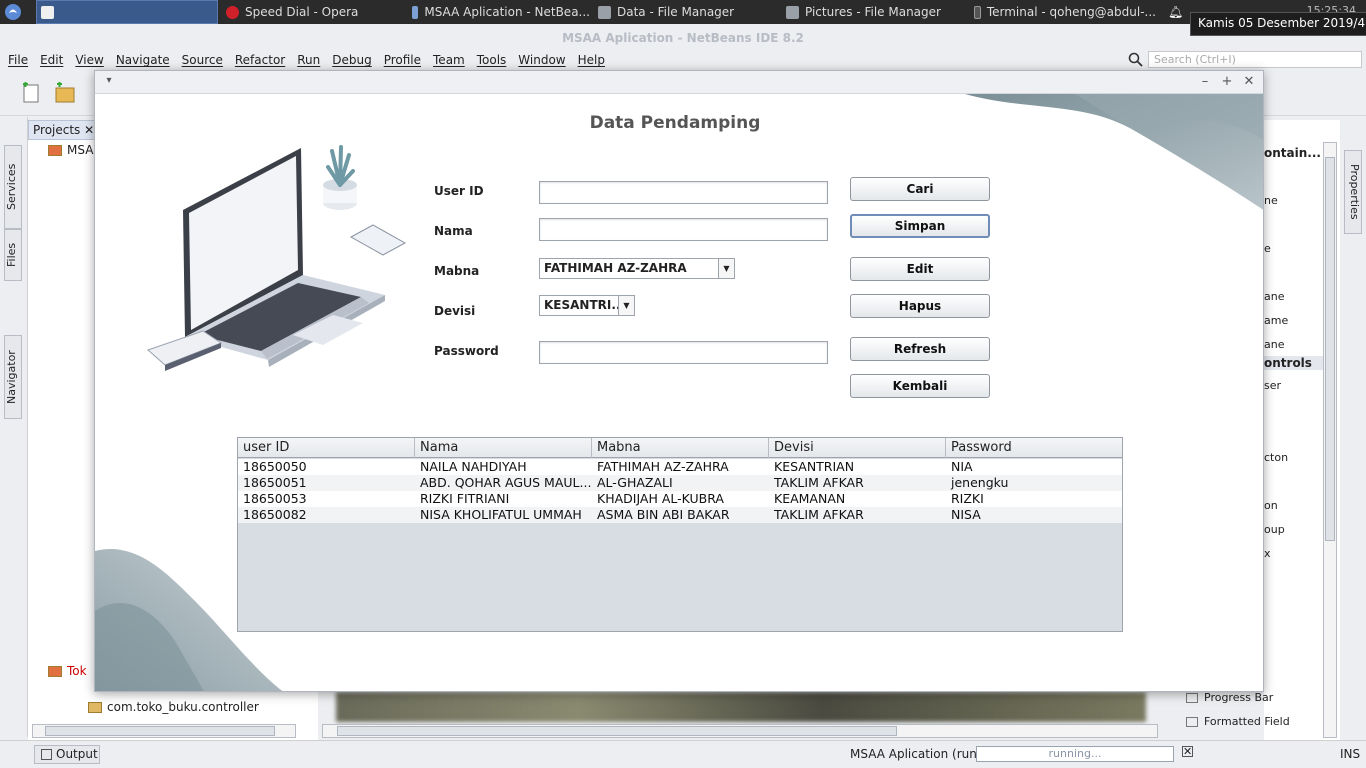 The image size is (1366, 768). I want to click on tree-node-label: com.toko_buku.controller, so click(183, 707).